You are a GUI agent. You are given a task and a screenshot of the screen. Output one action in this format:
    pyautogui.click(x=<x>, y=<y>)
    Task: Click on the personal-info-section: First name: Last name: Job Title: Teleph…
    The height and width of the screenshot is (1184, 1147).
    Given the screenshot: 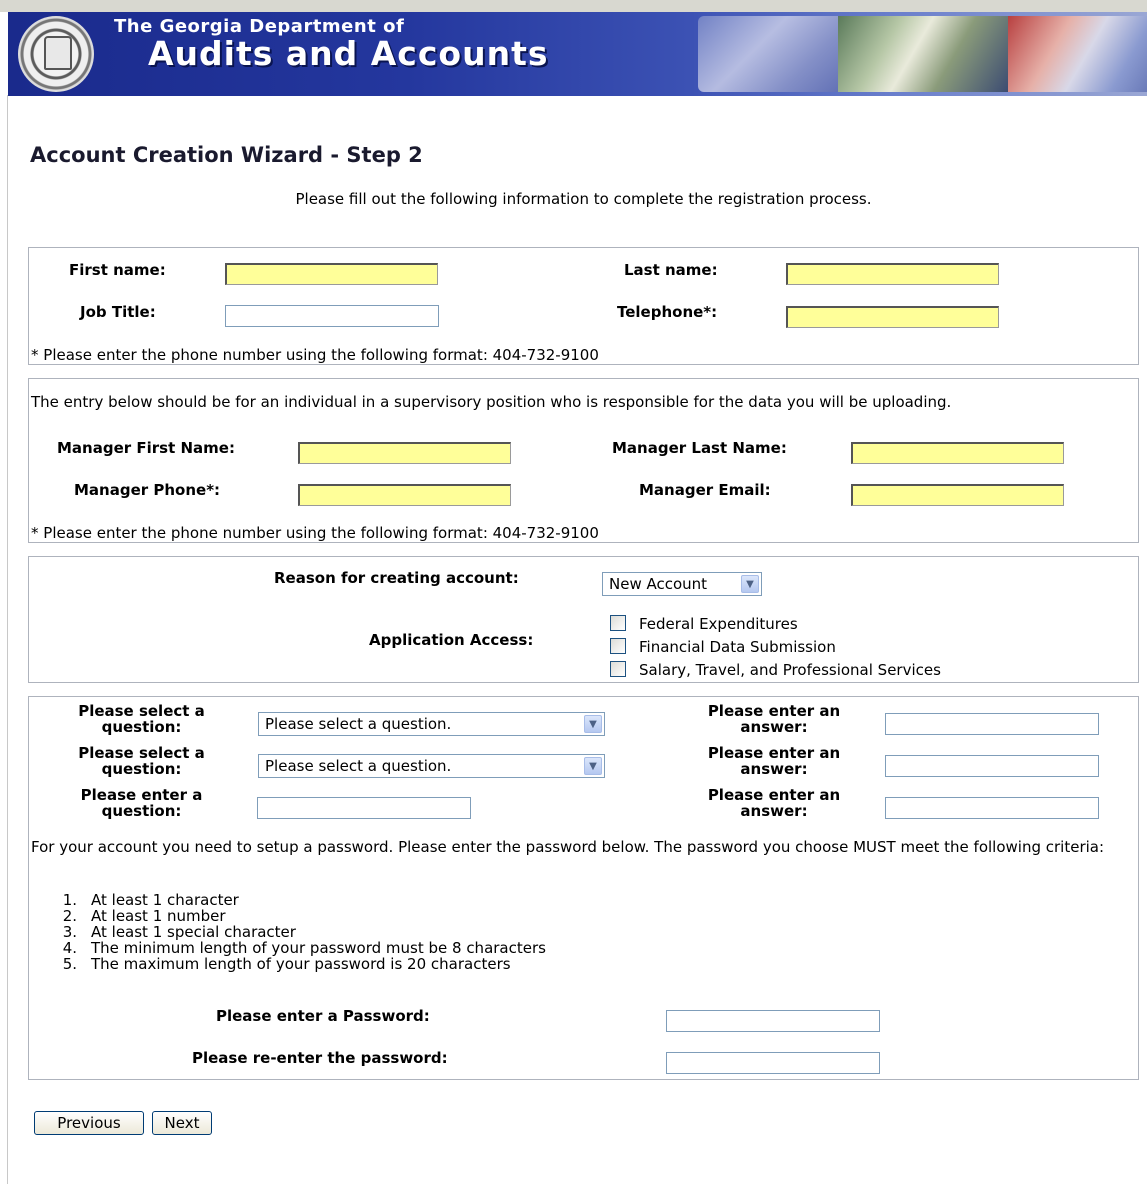 What is the action you would take?
    pyautogui.click(x=583, y=306)
    